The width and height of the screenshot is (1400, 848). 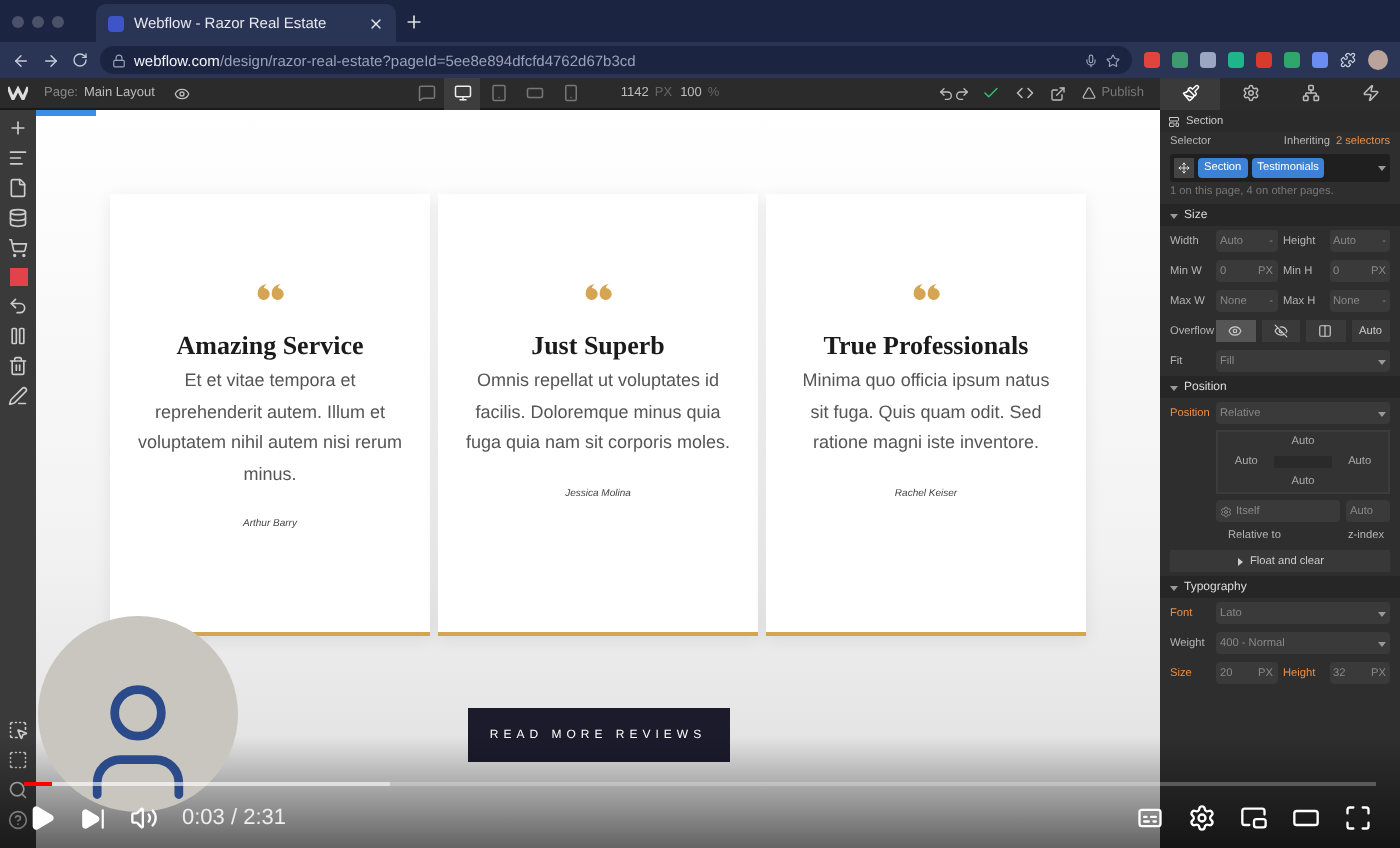 I want to click on next-icon, so click(x=93, y=818).